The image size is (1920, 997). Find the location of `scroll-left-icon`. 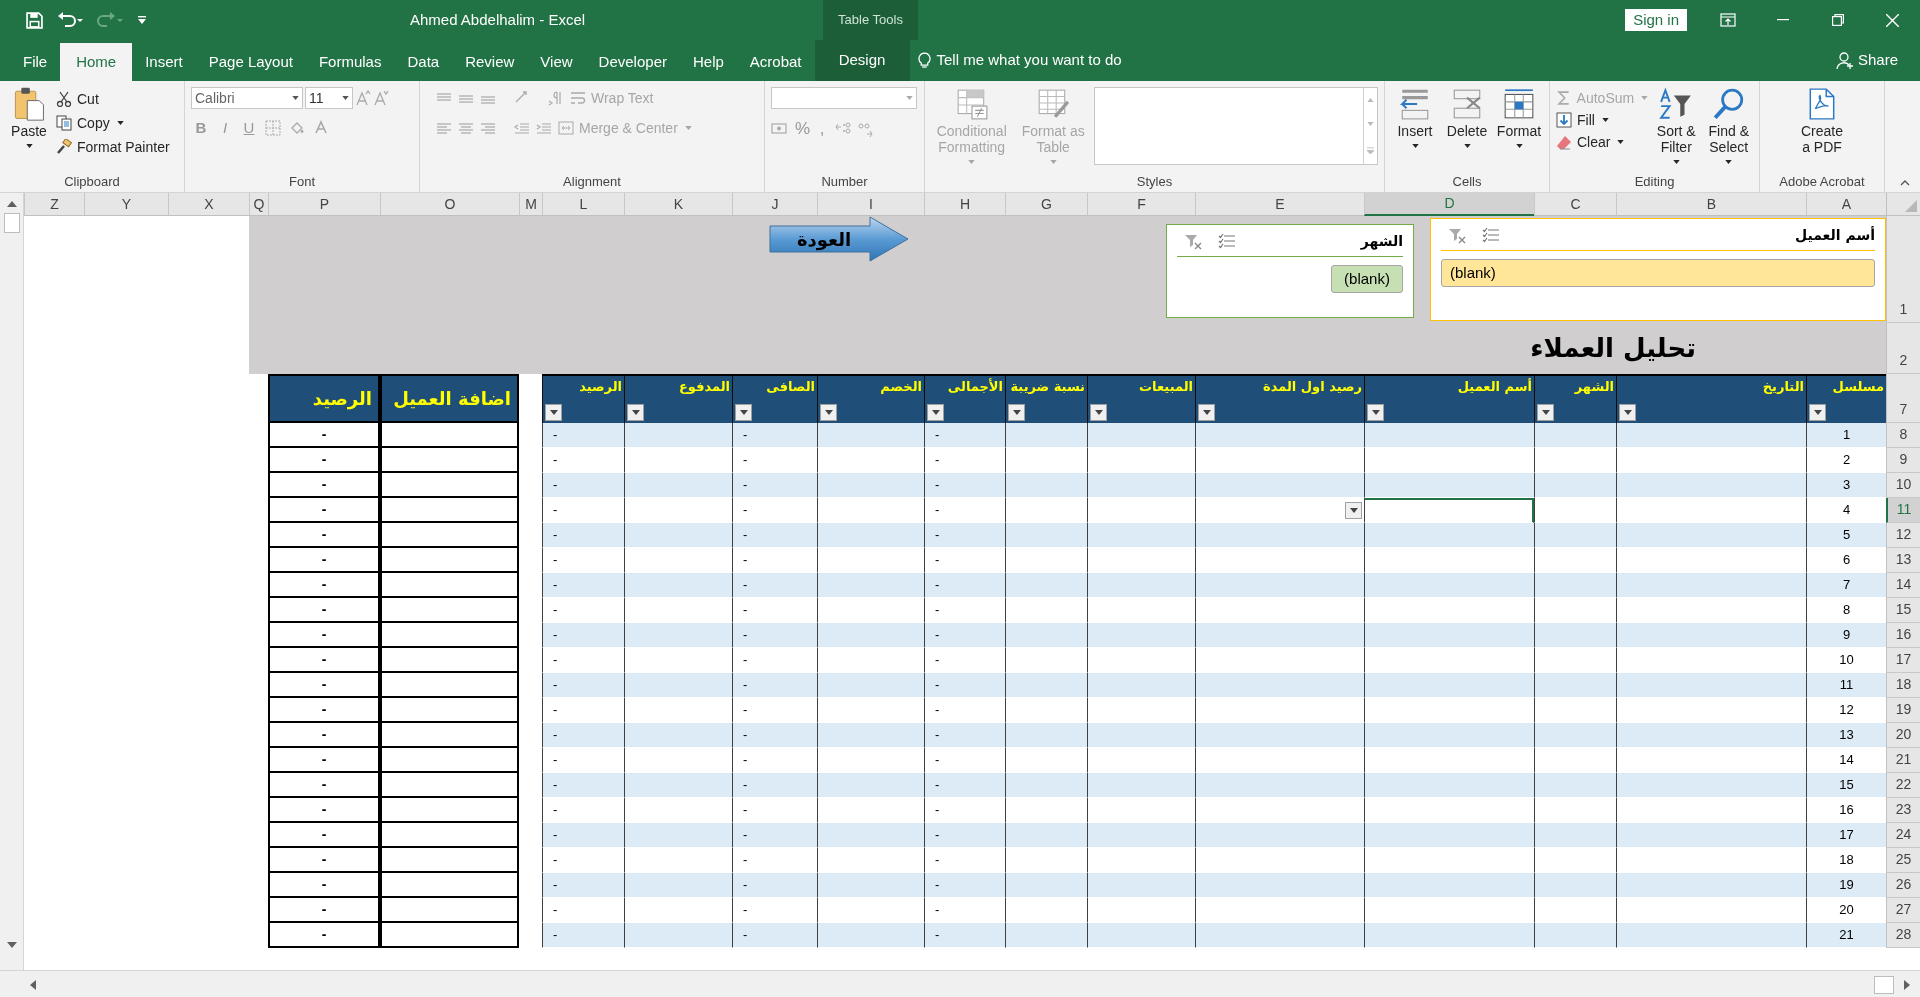

scroll-left-icon is located at coordinates (33, 984).